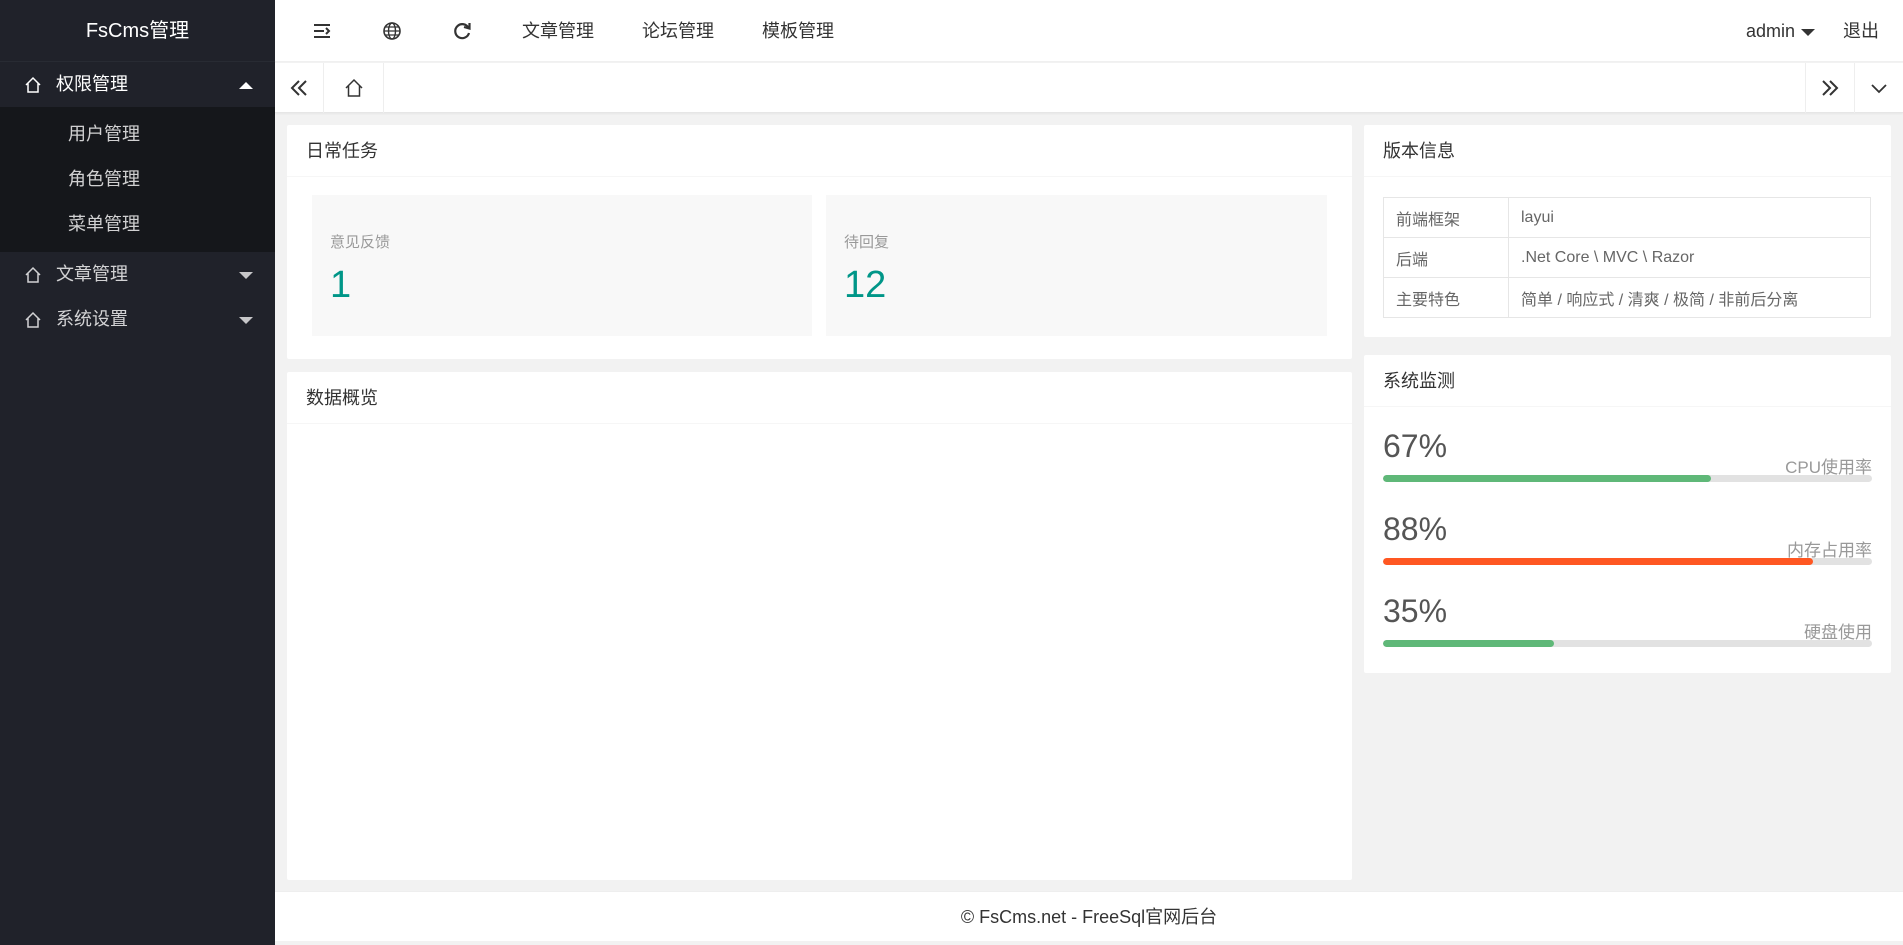 Image resolution: width=1903 pixels, height=945 pixels. I want to click on sidebar-item-label: 系统设置, so click(92, 319).